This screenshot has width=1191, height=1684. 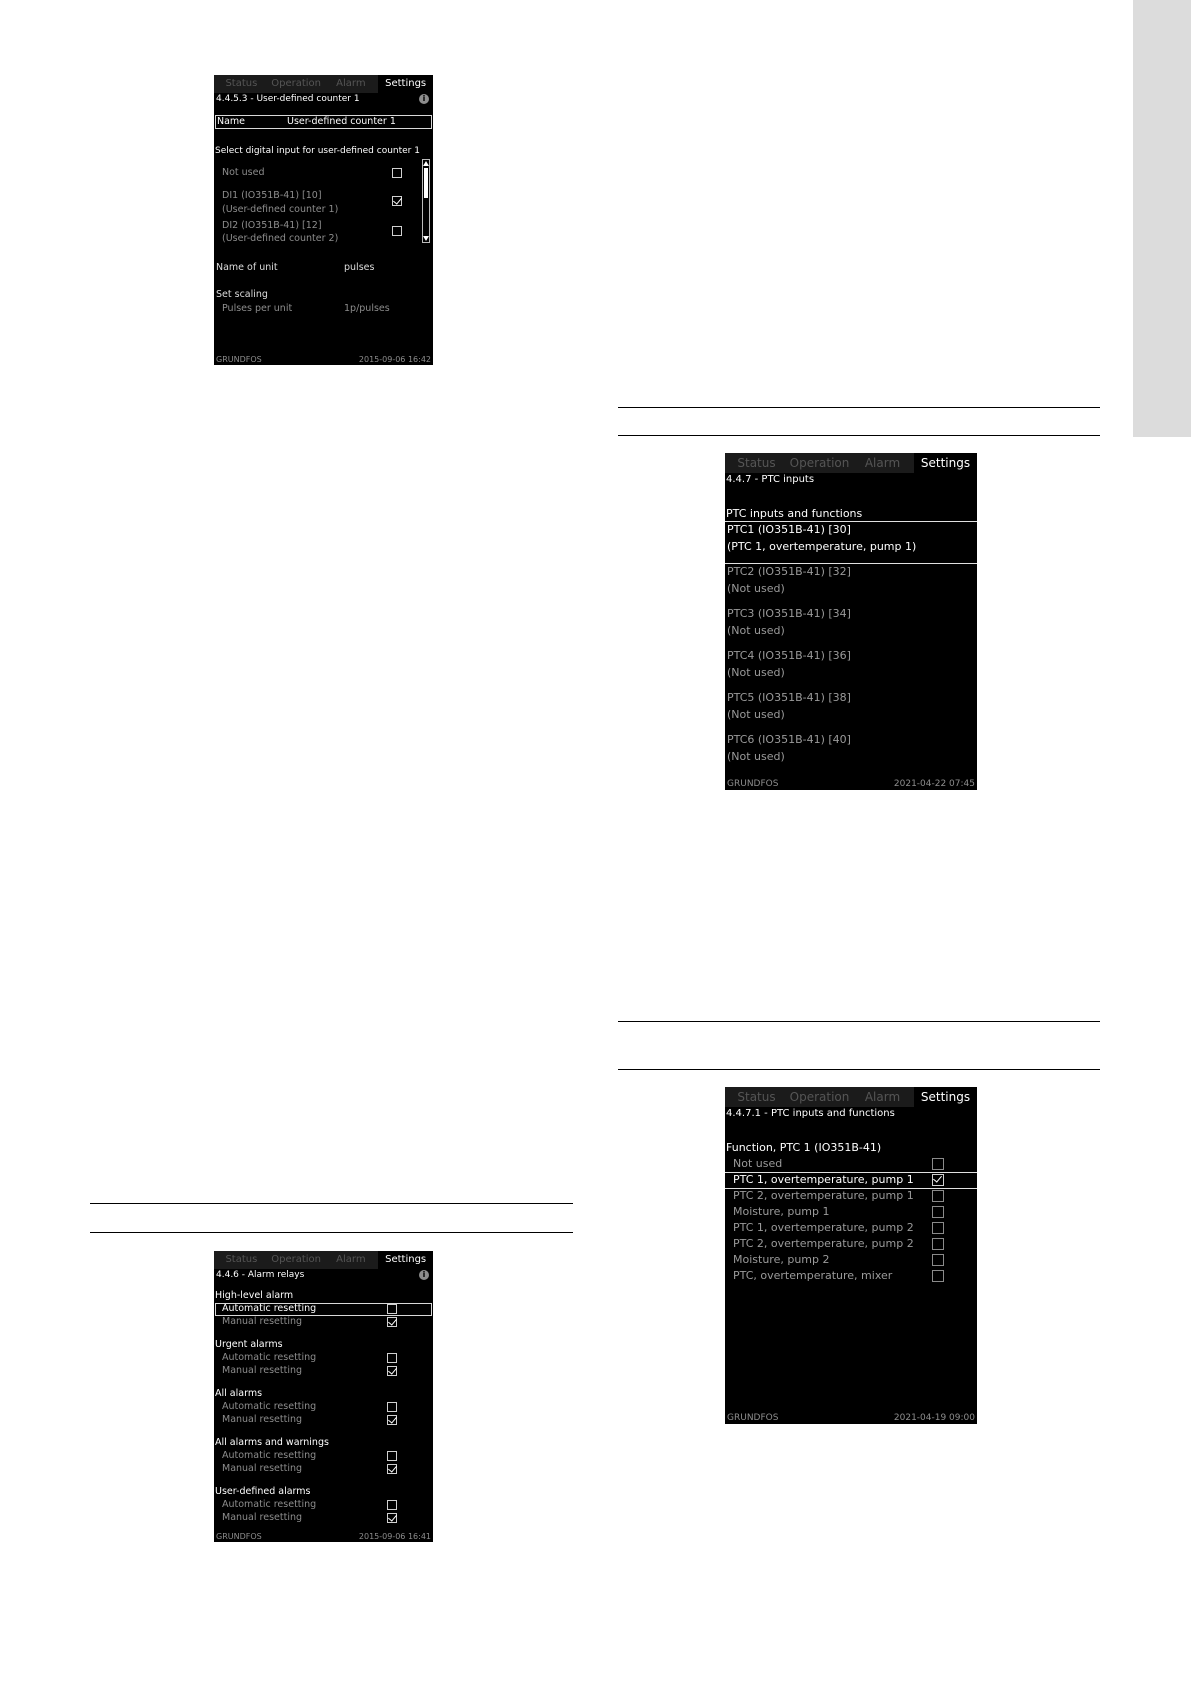 I want to click on option-ptc2-pump1: PTC 2, overtemperature, pump 1, so click(x=823, y=1196).